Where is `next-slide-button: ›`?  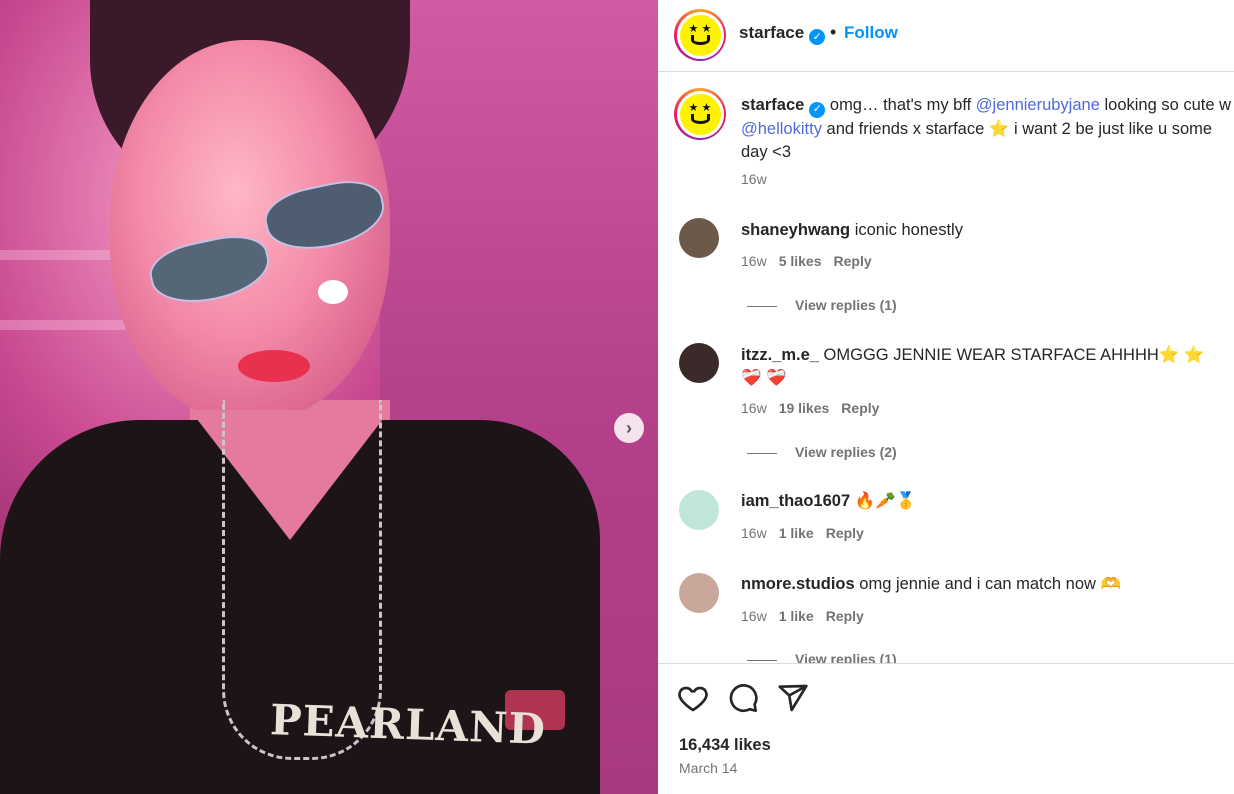
next-slide-button: › is located at coordinates (629, 428).